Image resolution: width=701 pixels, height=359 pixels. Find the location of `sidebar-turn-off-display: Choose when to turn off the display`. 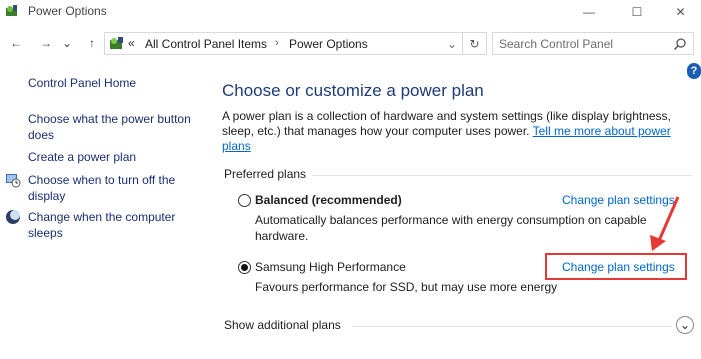

sidebar-turn-off-display: Choose when to turn off the display is located at coordinates (115, 188).